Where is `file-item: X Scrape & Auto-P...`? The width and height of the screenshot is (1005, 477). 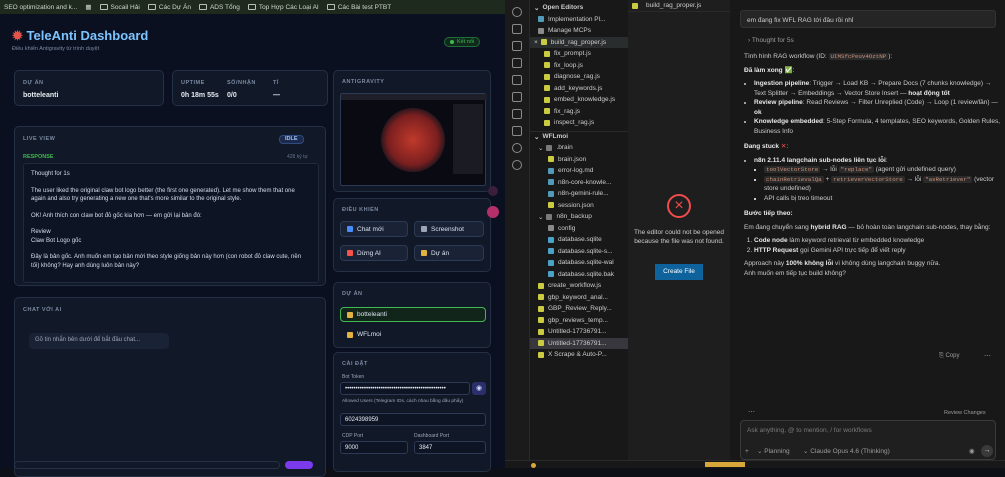
file-item: X Scrape & Auto-P... is located at coordinates (579, 355).